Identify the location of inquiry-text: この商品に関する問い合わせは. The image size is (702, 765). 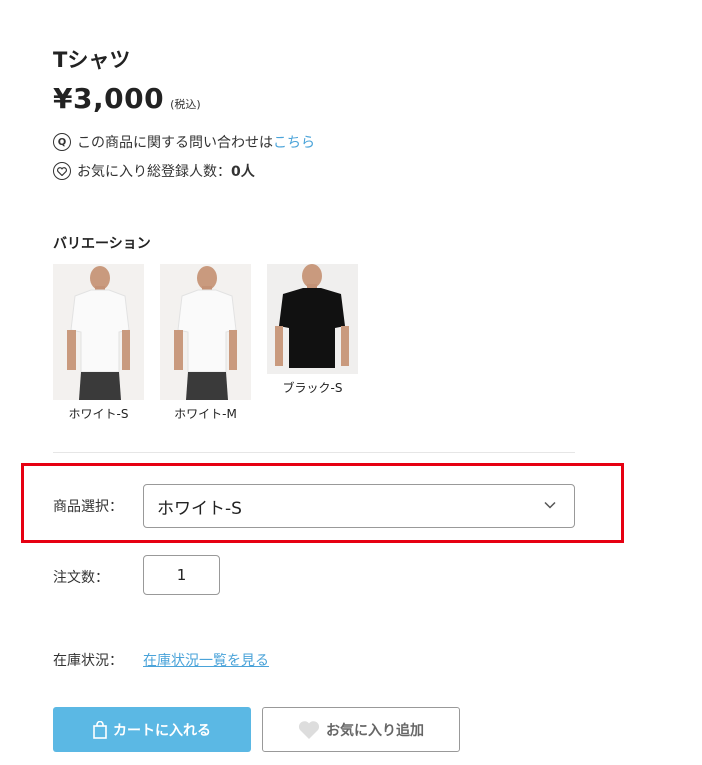
(175, 143).